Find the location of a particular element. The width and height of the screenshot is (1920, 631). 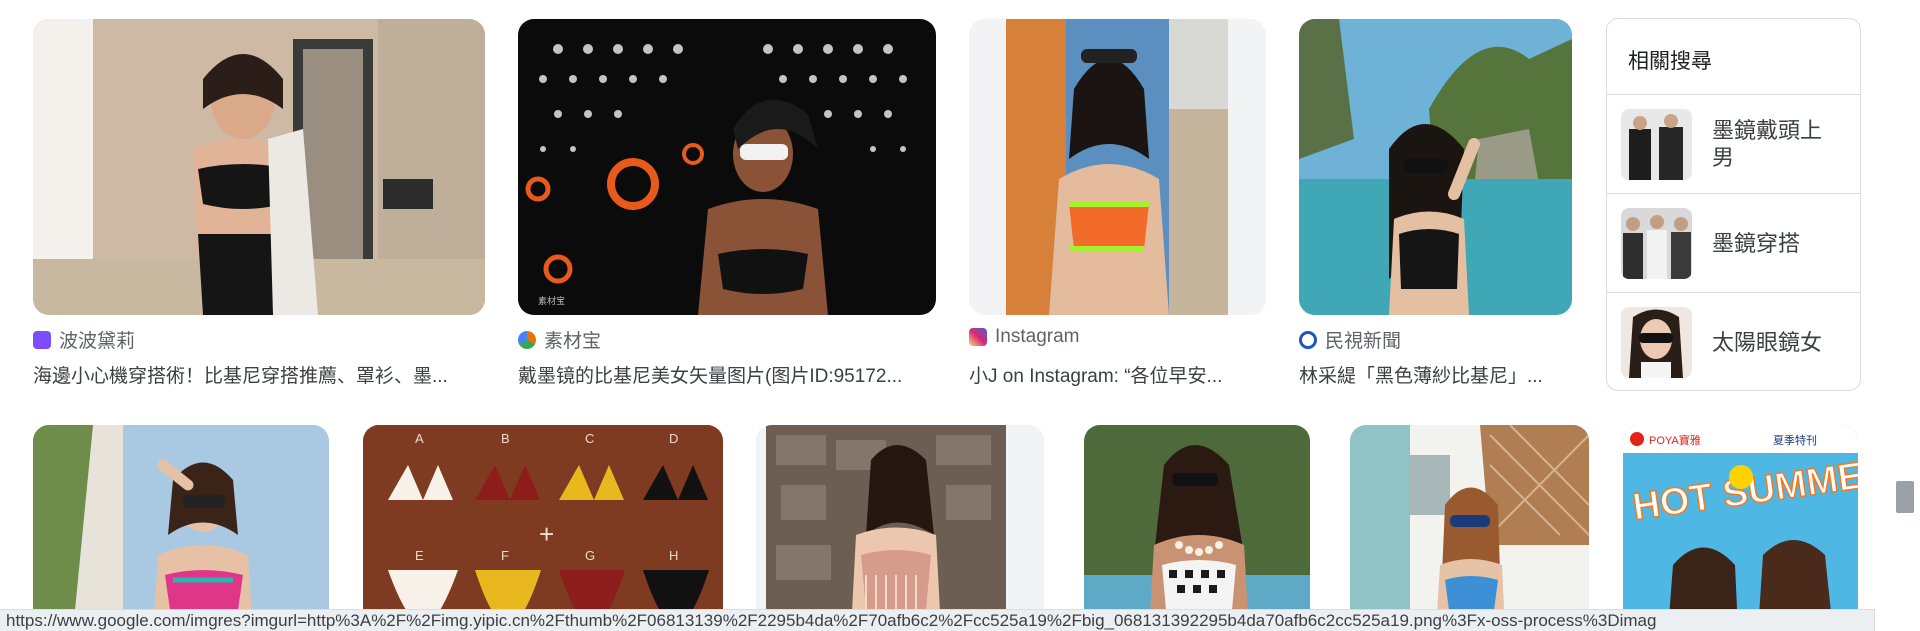

chart-letter-a: A is located at coordinates (419, 438).